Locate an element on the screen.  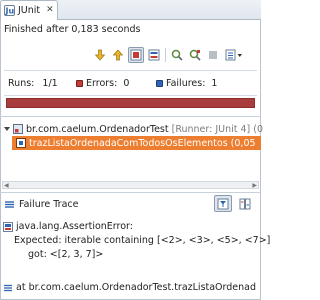
errors-label: Errors: is located at coordinates (102, 83).